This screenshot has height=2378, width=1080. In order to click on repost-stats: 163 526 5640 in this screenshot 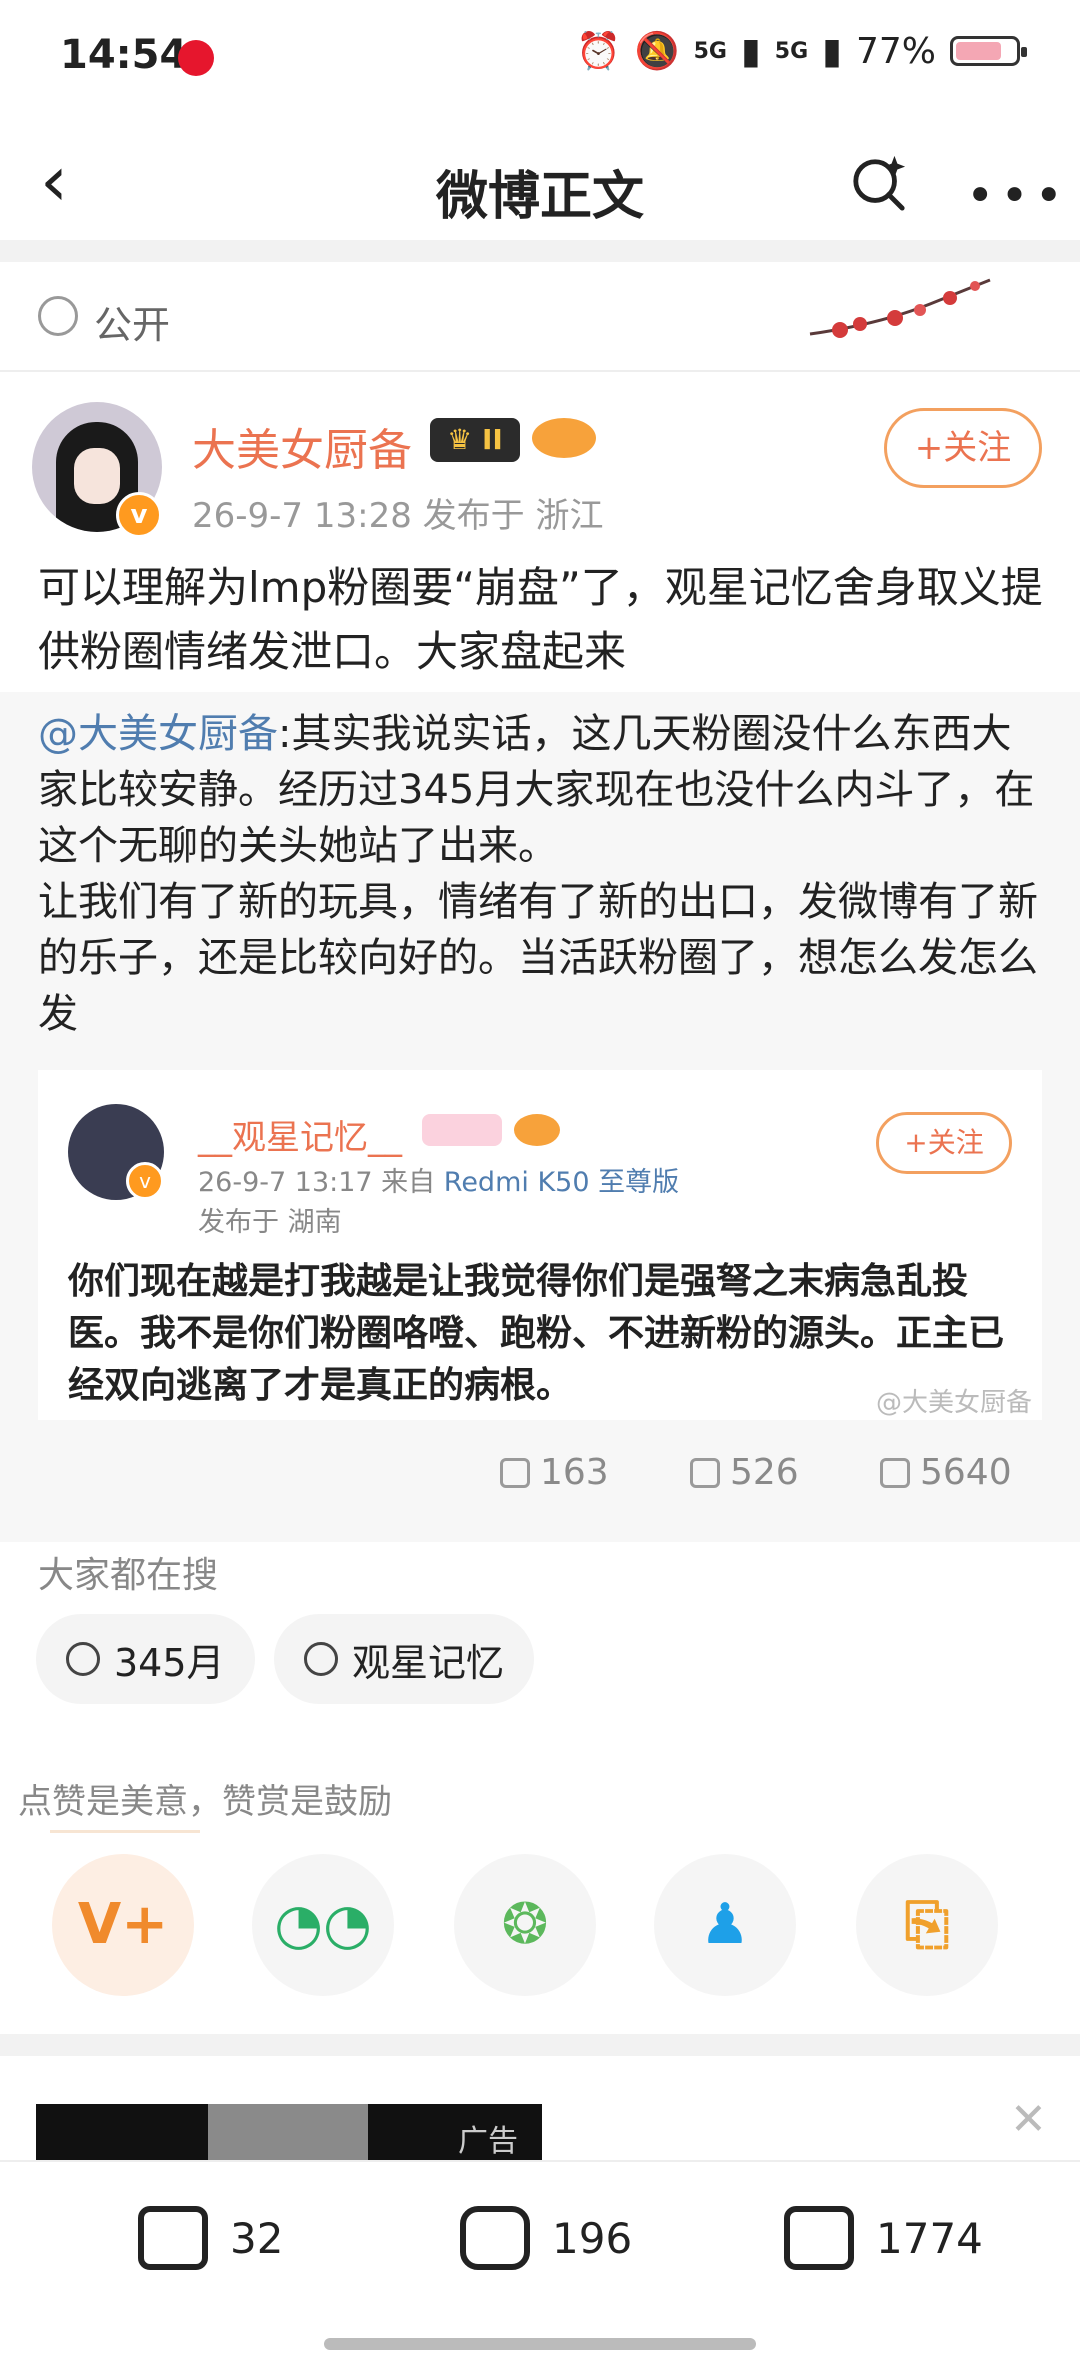, I will do `click(540, 1482)`.